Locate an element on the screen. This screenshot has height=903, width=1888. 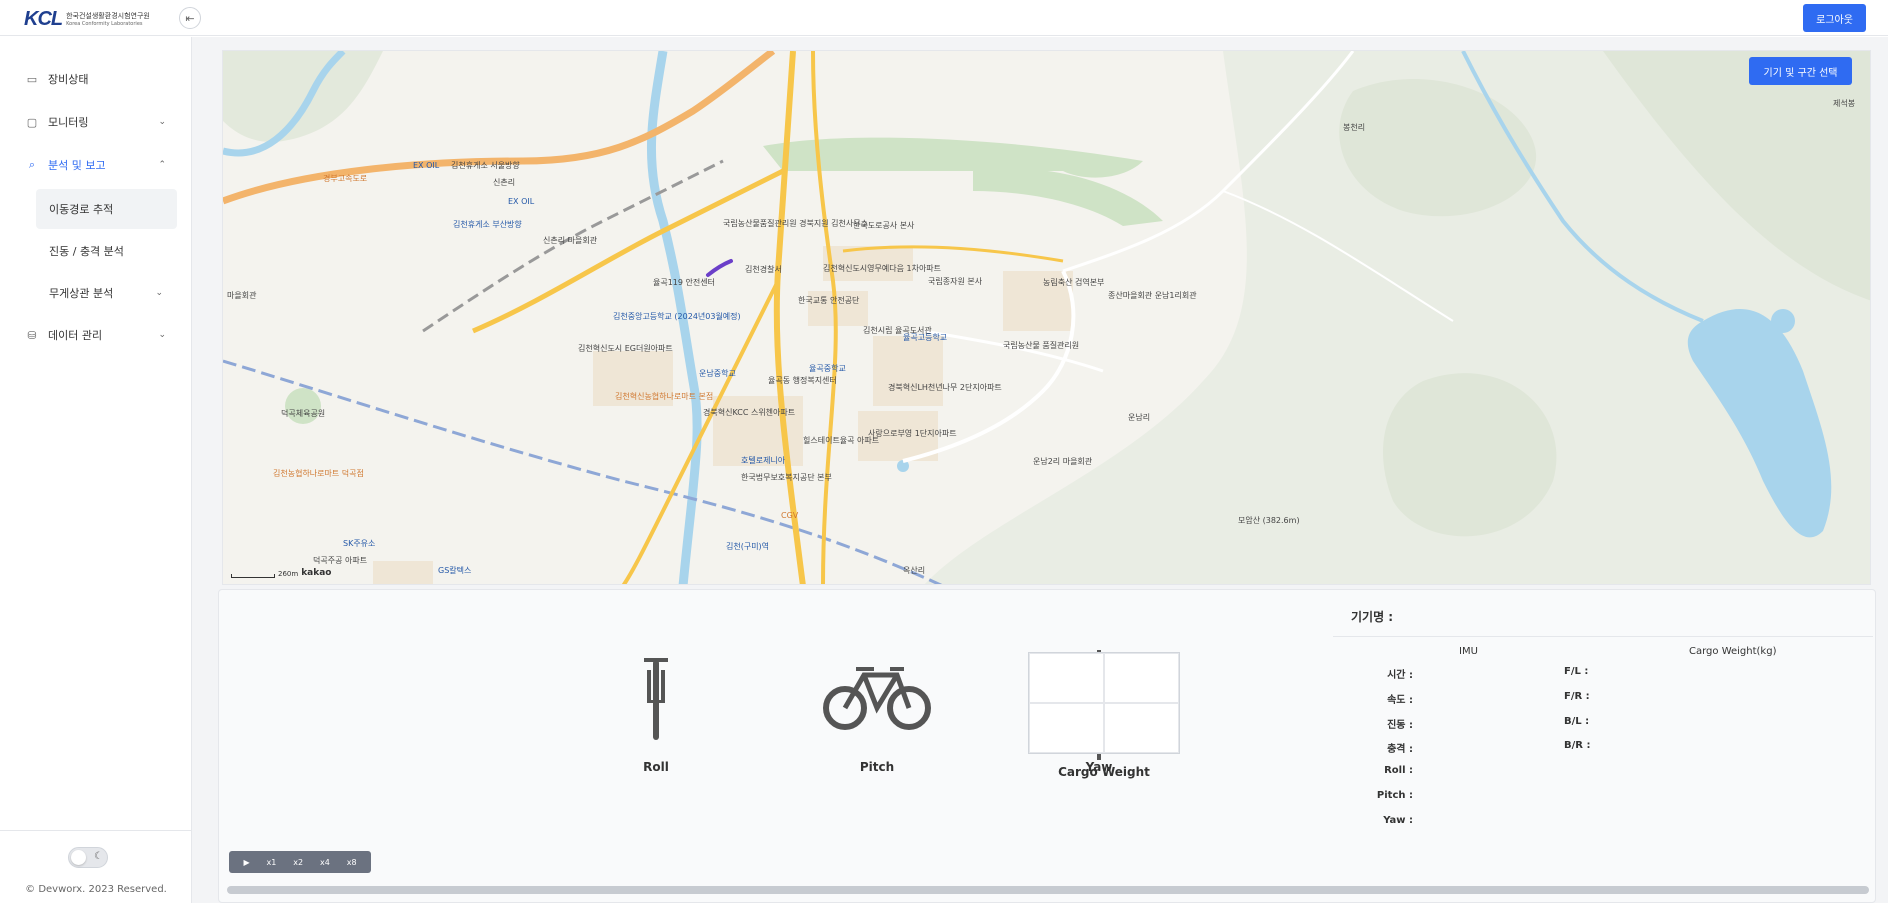
map-label: 김천혁신도시 EG더원아파트 is located at coordinates (625, 348).